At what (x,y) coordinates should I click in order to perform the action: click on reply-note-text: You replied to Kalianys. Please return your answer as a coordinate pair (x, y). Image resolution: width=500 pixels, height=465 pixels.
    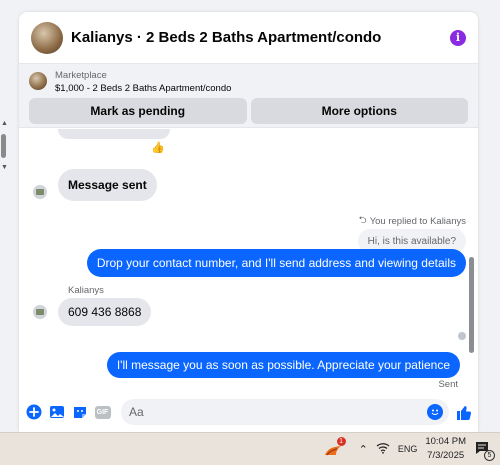
    Looking at the image, I should click on (417, 221).